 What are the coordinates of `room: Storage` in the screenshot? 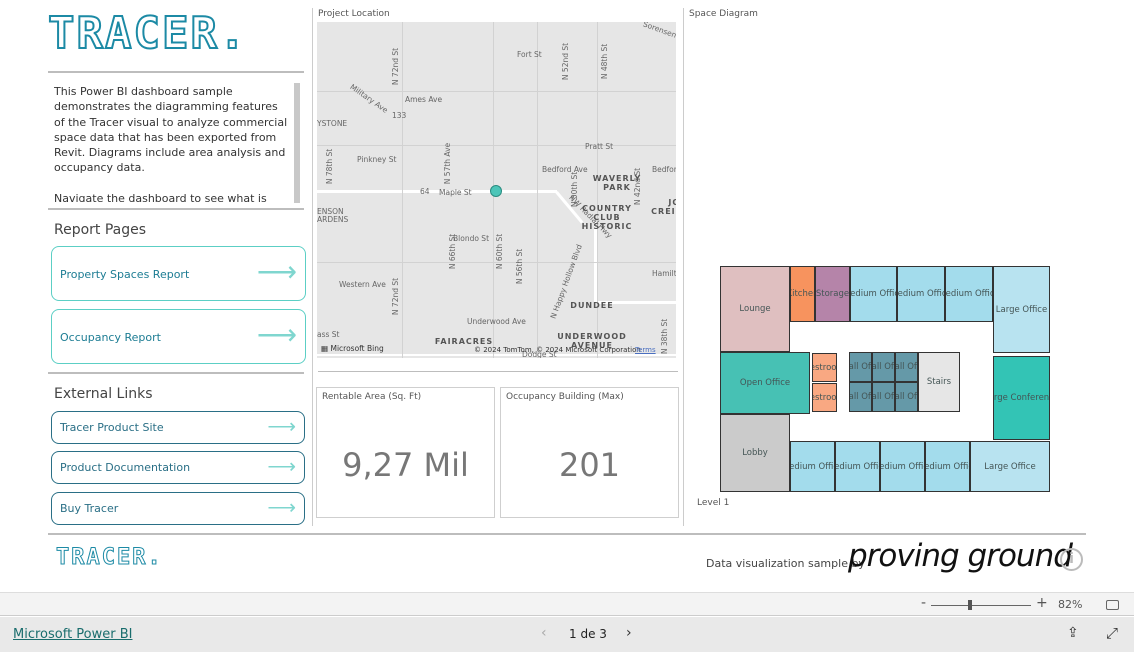 It's located at (832, 294).